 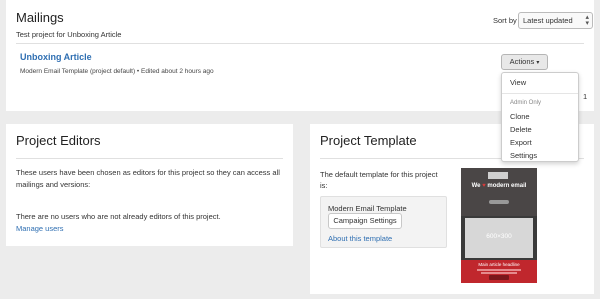 I want to click on template-name: Modern Email Template, so click(x=367, y=208).